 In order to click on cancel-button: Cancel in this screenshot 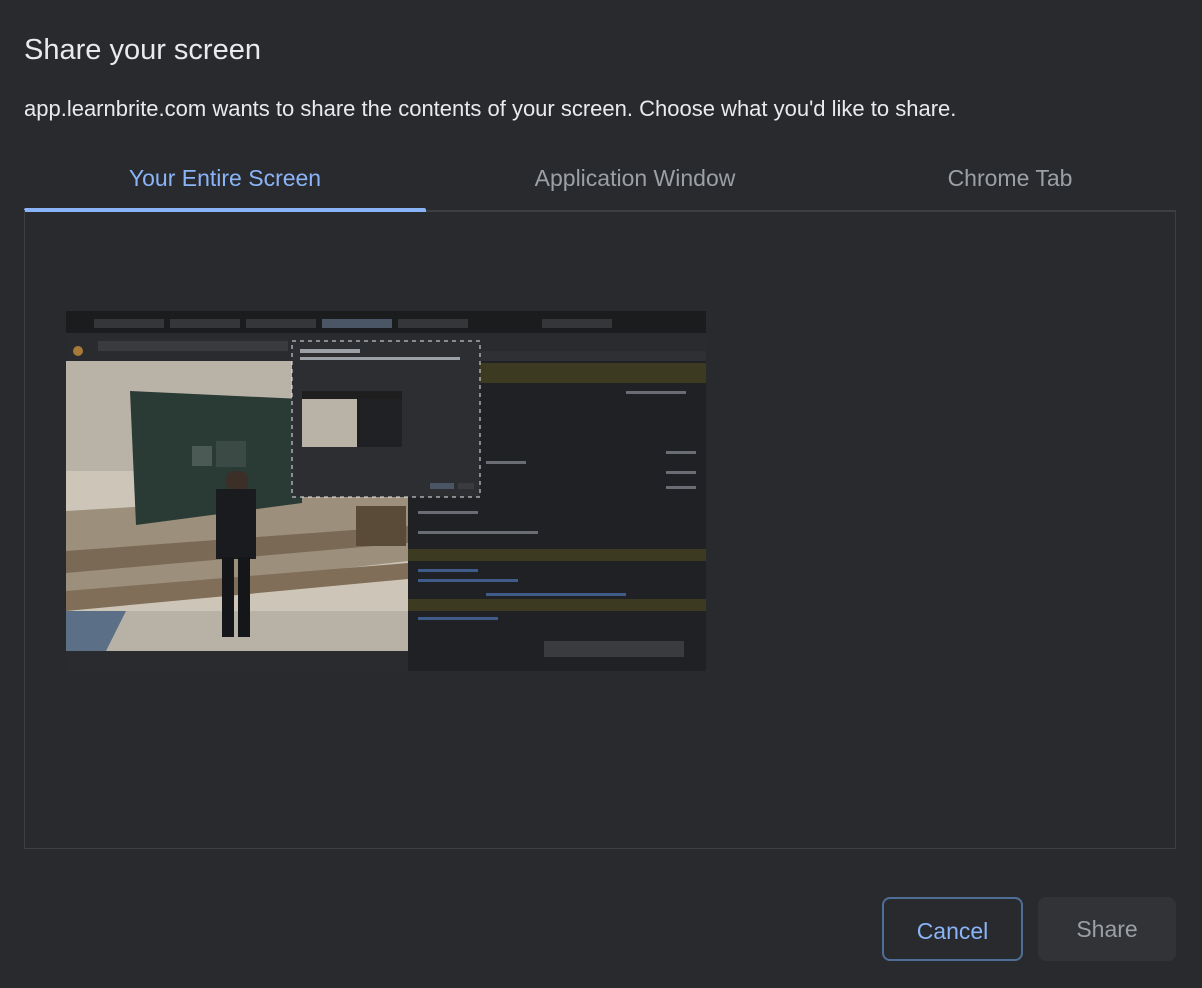, I will do `click(952, 929)`.